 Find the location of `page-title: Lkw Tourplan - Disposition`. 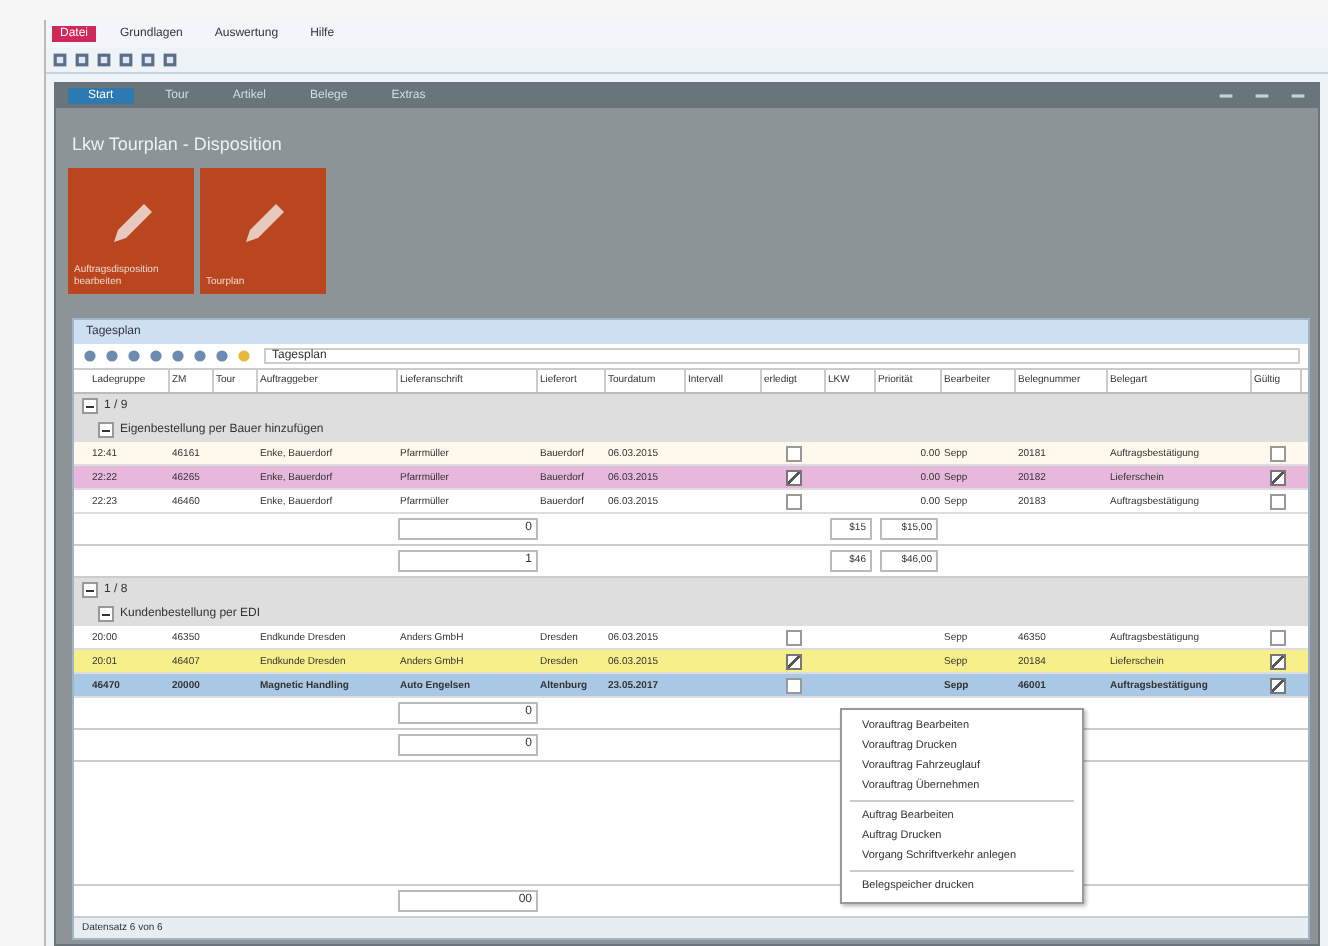

page-title: Lkw Tourplan - Disposition is located at coordinates (177, 144).